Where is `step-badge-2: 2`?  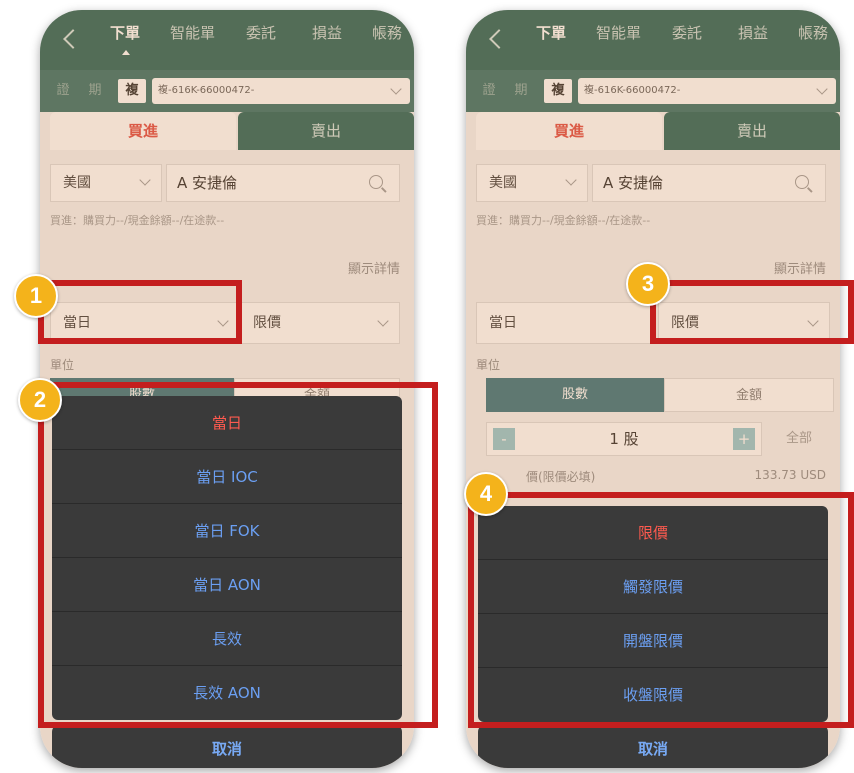
step-badge-2: 2 is located at coordinates (40, 400).